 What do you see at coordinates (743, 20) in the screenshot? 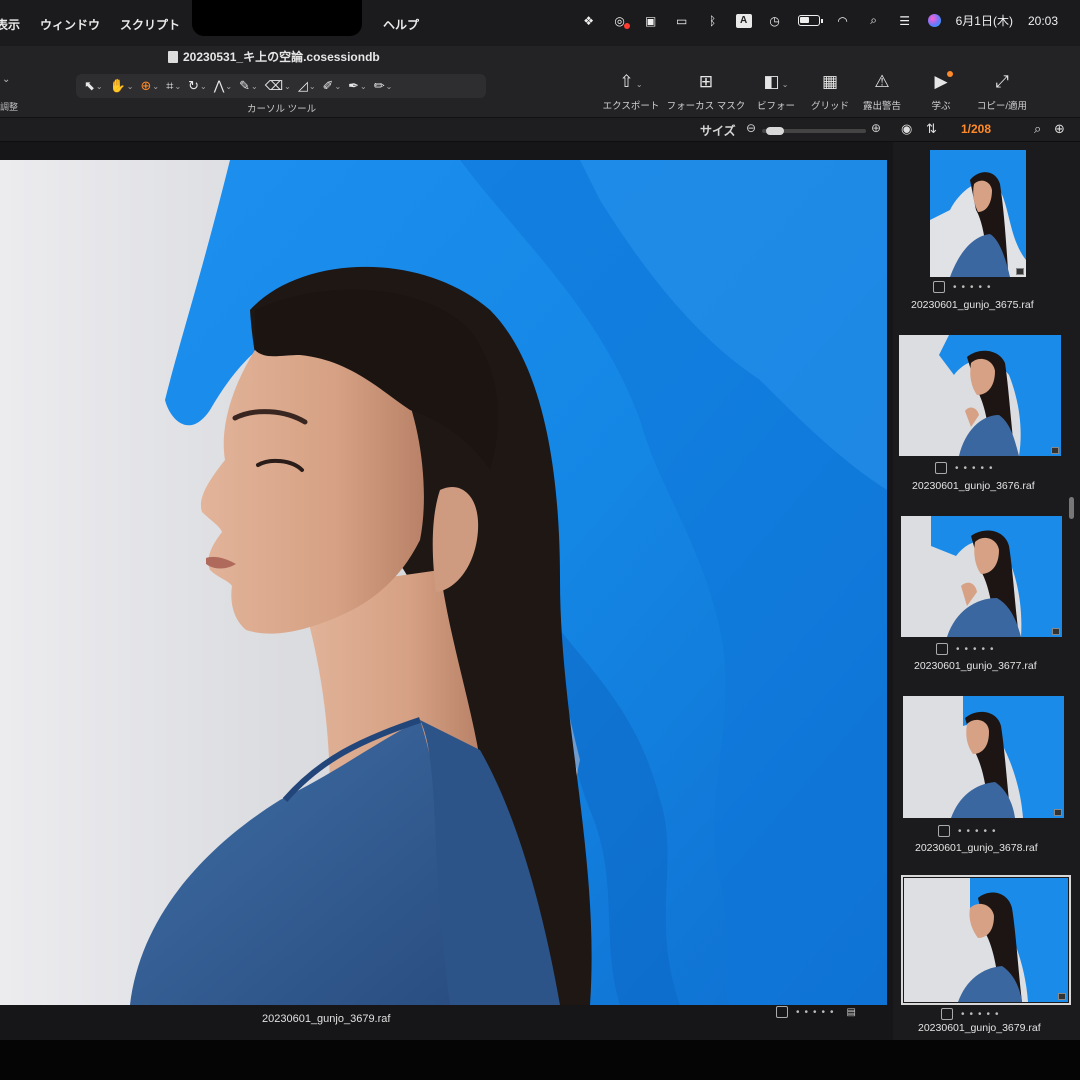
I see `input-source-icon: A` at bounding box center [743, 20].